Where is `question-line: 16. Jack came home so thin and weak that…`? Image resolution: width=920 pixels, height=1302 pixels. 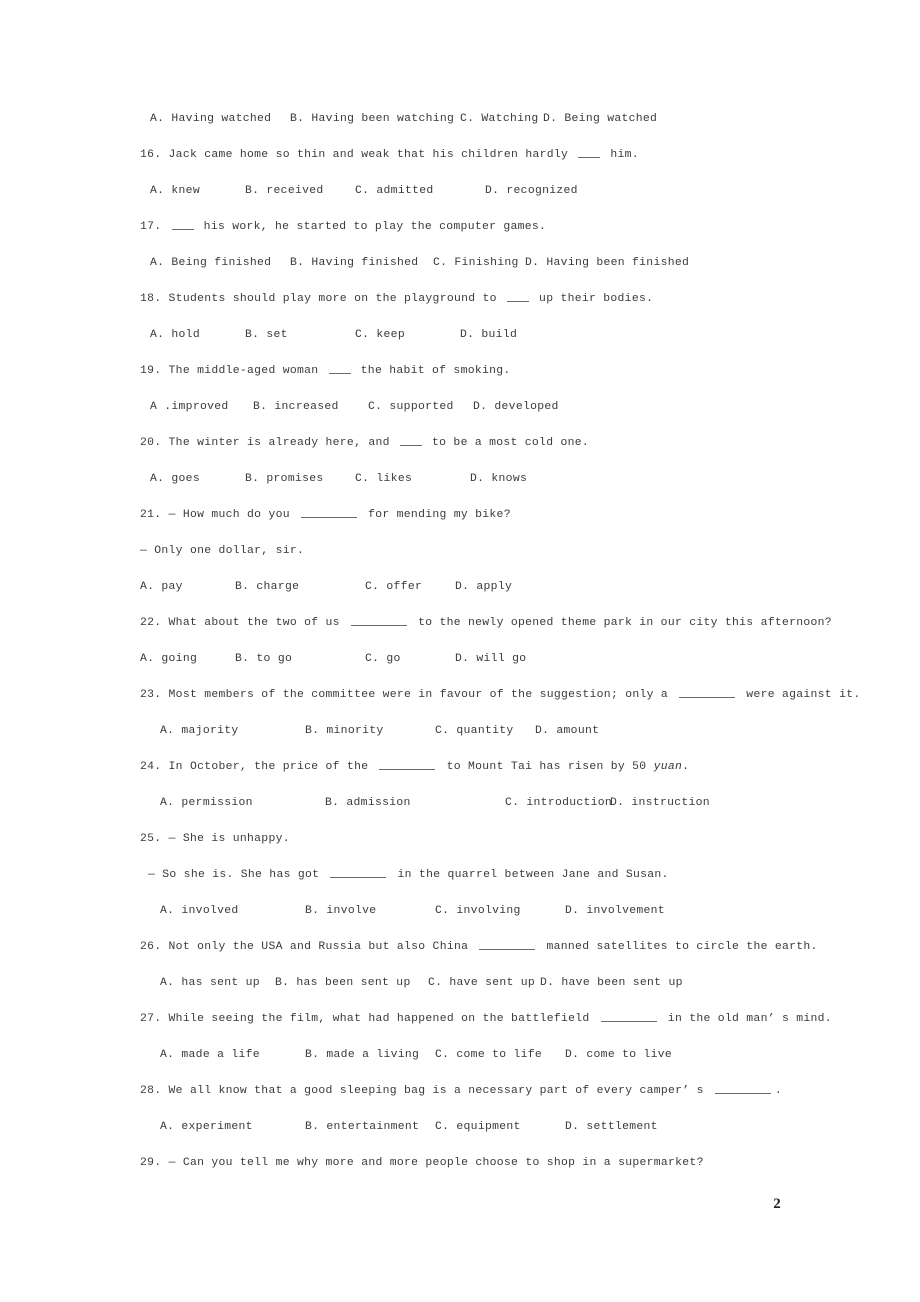 question-line: 16. Jack came home so thin and weak that… is located at coordinates (389, 155).